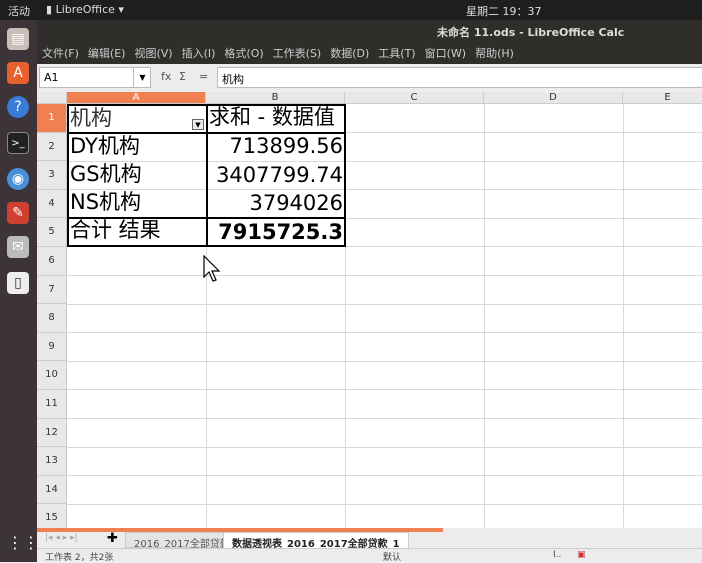  Describe the element at coordinates (18, 39) in the screenshot. I see `files-icon: ▤` at that location.